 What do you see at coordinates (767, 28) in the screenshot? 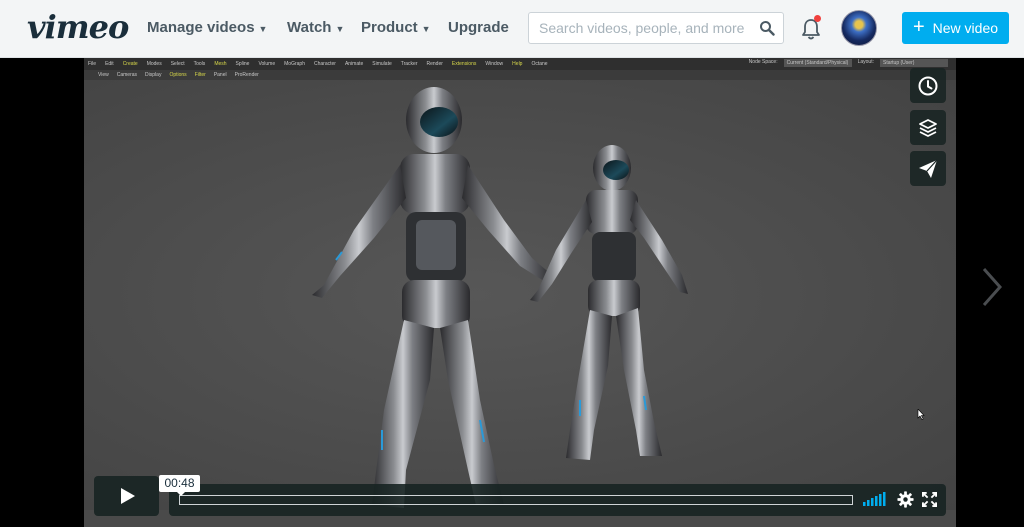
I see `search-icon` at bounding box center [767, 28].